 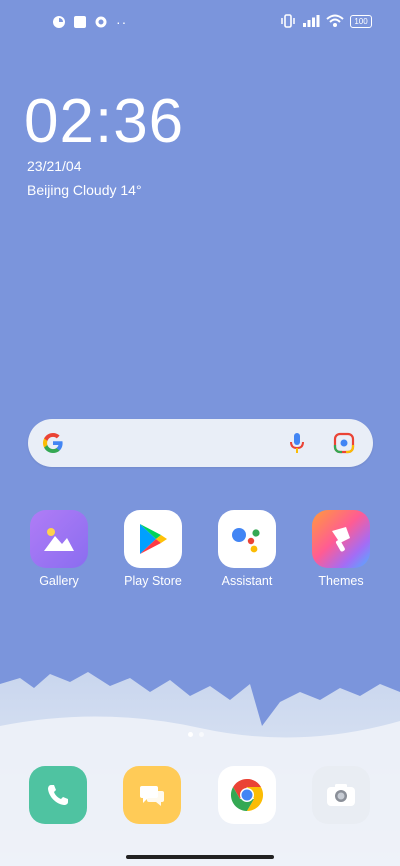 I want to click on vibrate-icon, so click(x=288, y=21).